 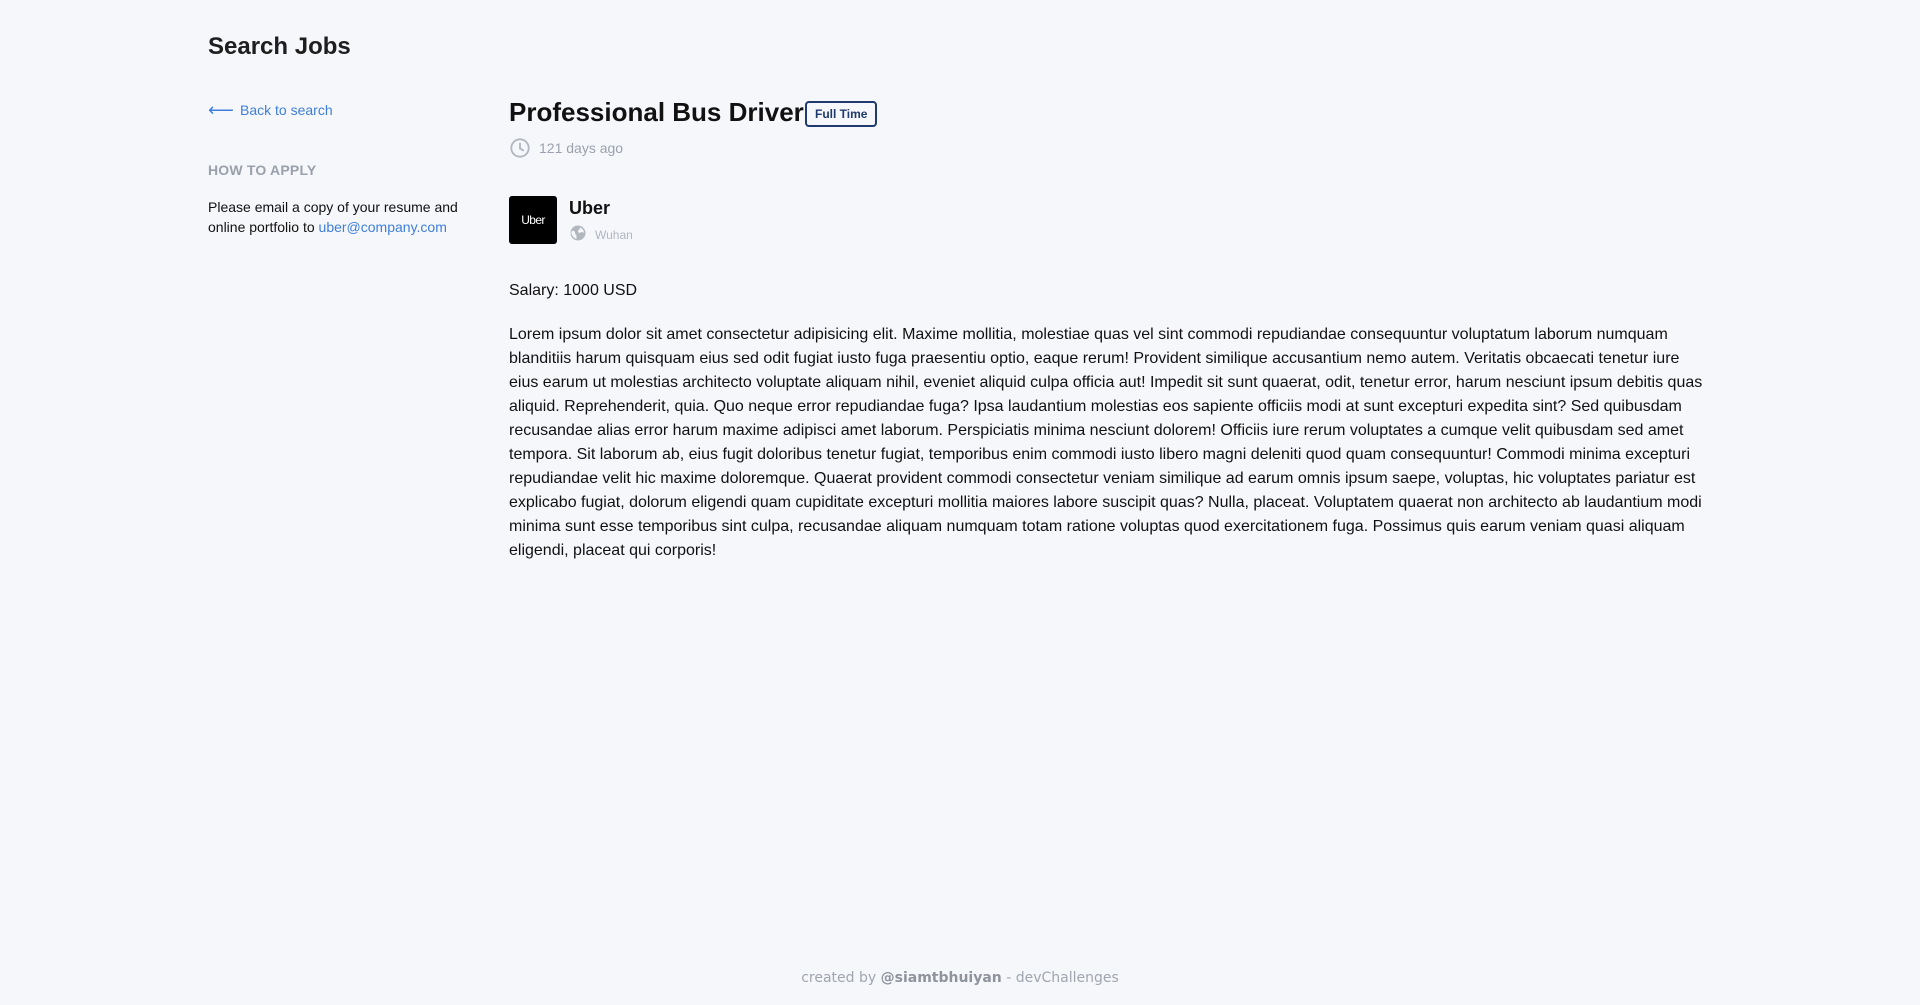 What do you see at coordinates (262, 170) in the screenshot?
I see `how-to-apply-heading: HOW TO APPLY` at bounding box center [262, 170].